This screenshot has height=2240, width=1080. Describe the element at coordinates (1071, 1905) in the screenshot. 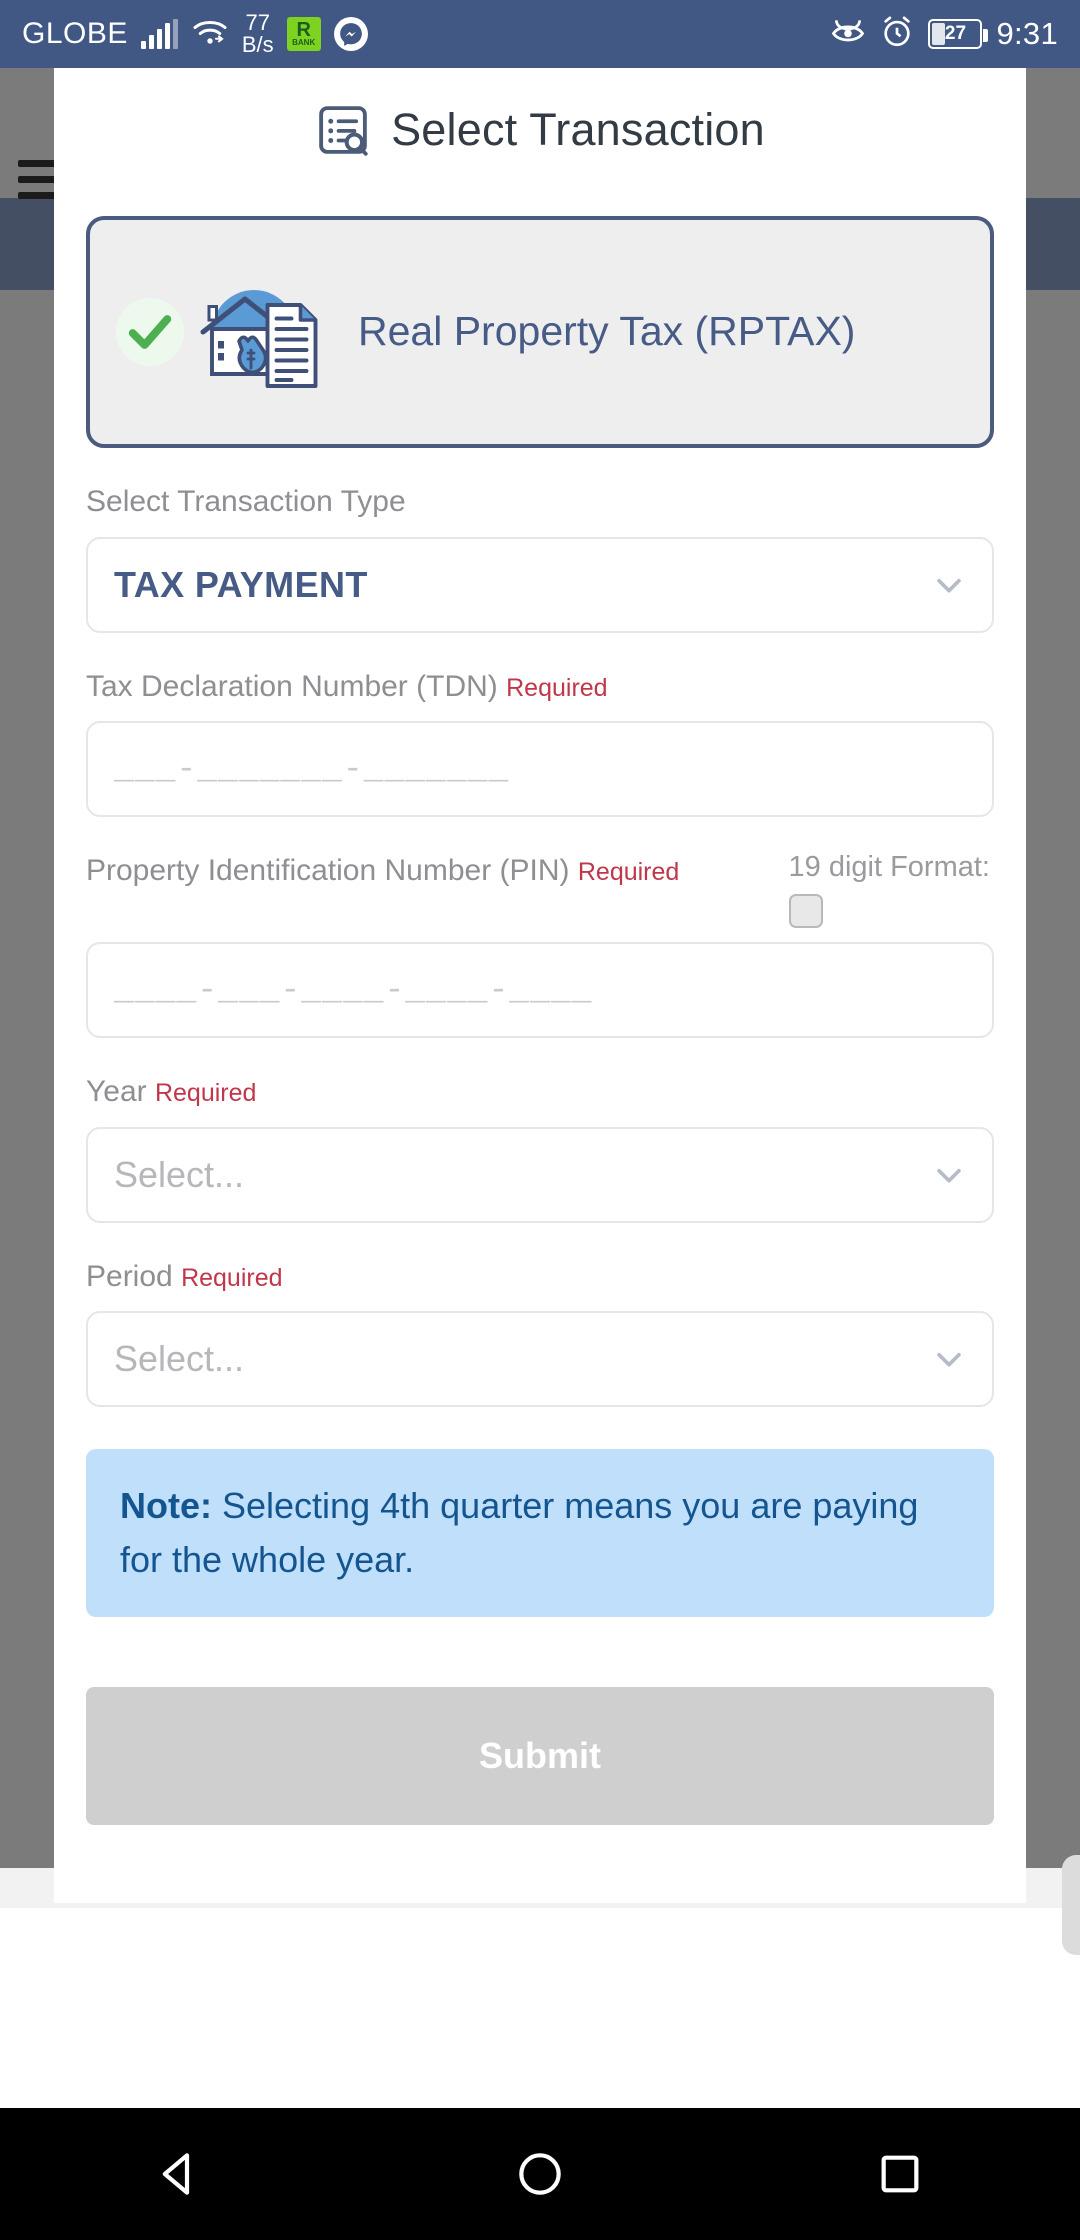

I see `side-scroll-handle` at that location.